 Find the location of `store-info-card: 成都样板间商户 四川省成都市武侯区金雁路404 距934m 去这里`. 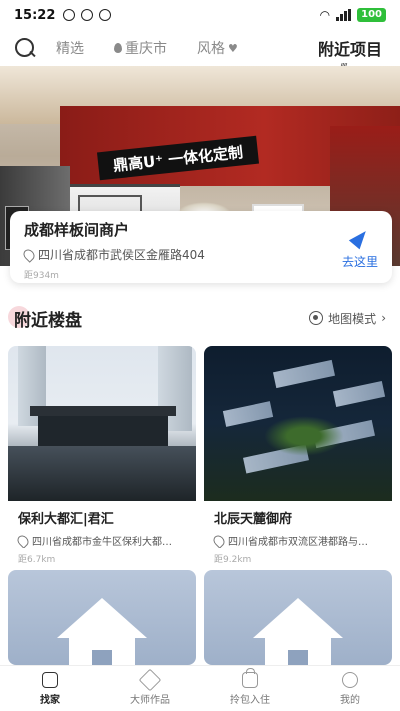

store-info-card: 成都样板间商户 四川省成都市武侯区金雁路404 距934m 去这里 is located at coordinates (201, 247).